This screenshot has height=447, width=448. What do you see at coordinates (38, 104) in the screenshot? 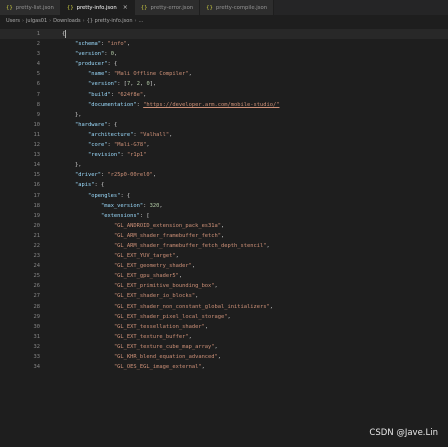
I see `line-number: 8` at bounding box center [38, 104].